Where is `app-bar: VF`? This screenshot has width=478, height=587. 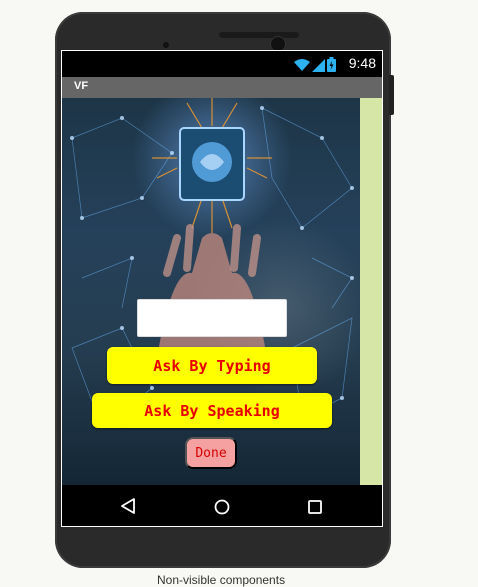
app-bar: VF is located at coordinates (222, 87).